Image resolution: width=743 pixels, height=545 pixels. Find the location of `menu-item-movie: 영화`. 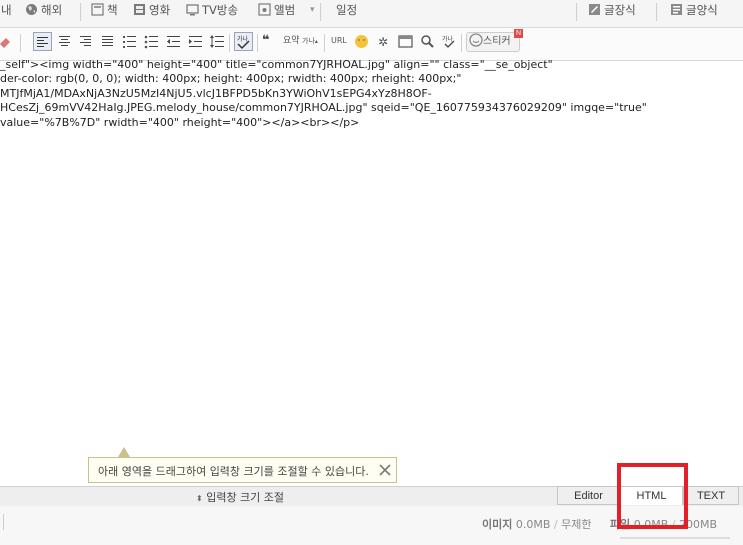

menu-item-movie: 영화 is located at coordinates (151, 13).